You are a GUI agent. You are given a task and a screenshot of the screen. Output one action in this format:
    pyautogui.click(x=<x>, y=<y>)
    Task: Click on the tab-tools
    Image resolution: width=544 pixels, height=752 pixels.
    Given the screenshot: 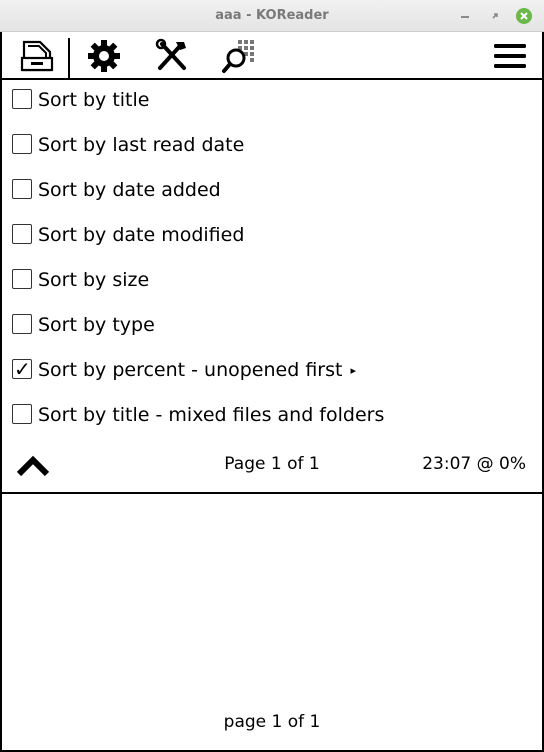 What is the action you would take?
    pyautogui.click(x=172, y=56)
    